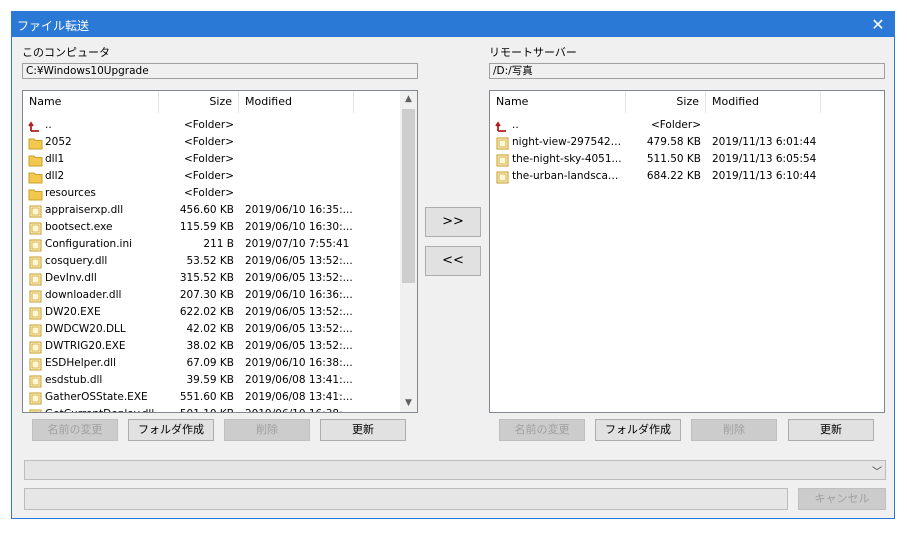  Describe the element at coordinates (363, 430) in the screenshot. I see `local-refresh-button: 更新` at that location.